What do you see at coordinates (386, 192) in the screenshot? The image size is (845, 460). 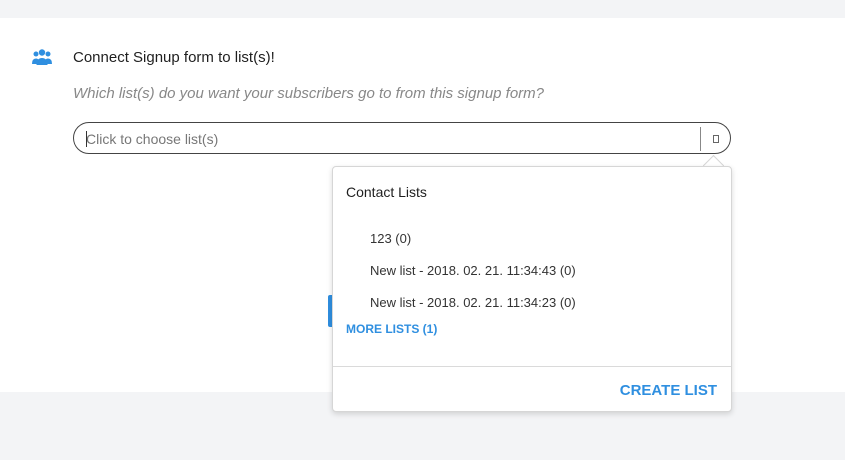 I see `dropdown-title: Contact Lists` at bounding box center [386, 192].